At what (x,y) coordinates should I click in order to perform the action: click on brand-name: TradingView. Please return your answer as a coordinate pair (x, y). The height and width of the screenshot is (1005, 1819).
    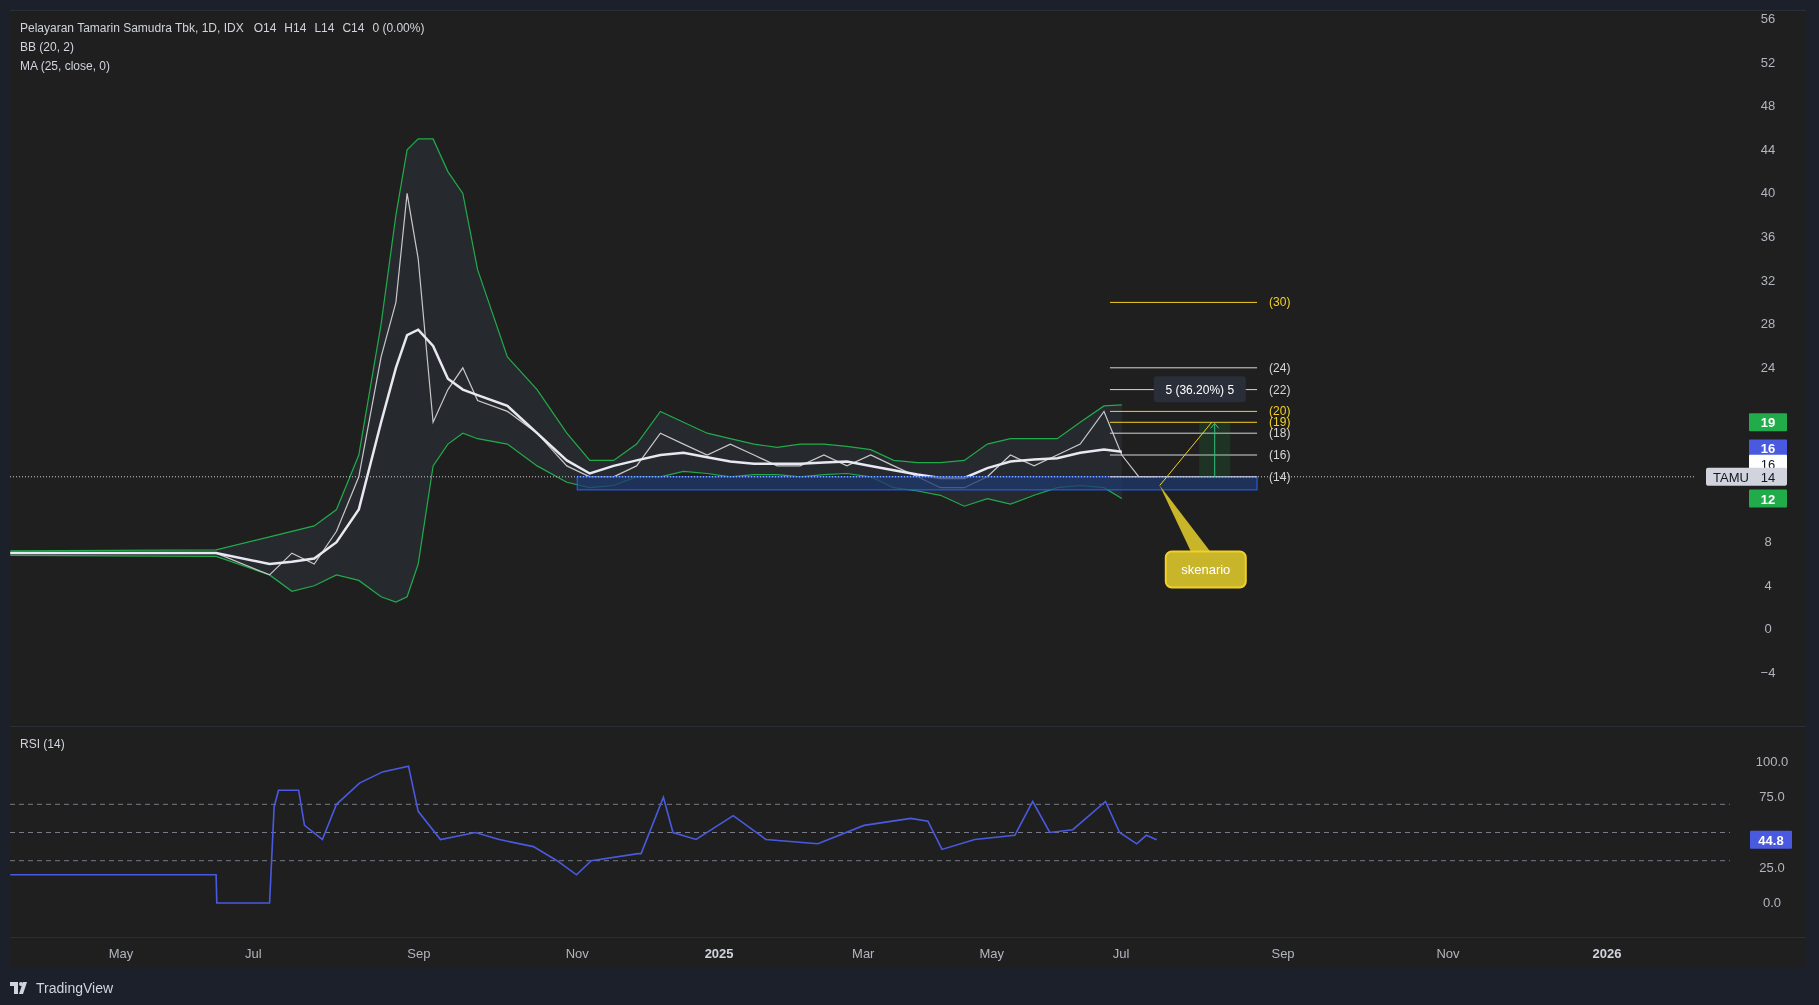
    Looking at the image, I should click on (75, 988).